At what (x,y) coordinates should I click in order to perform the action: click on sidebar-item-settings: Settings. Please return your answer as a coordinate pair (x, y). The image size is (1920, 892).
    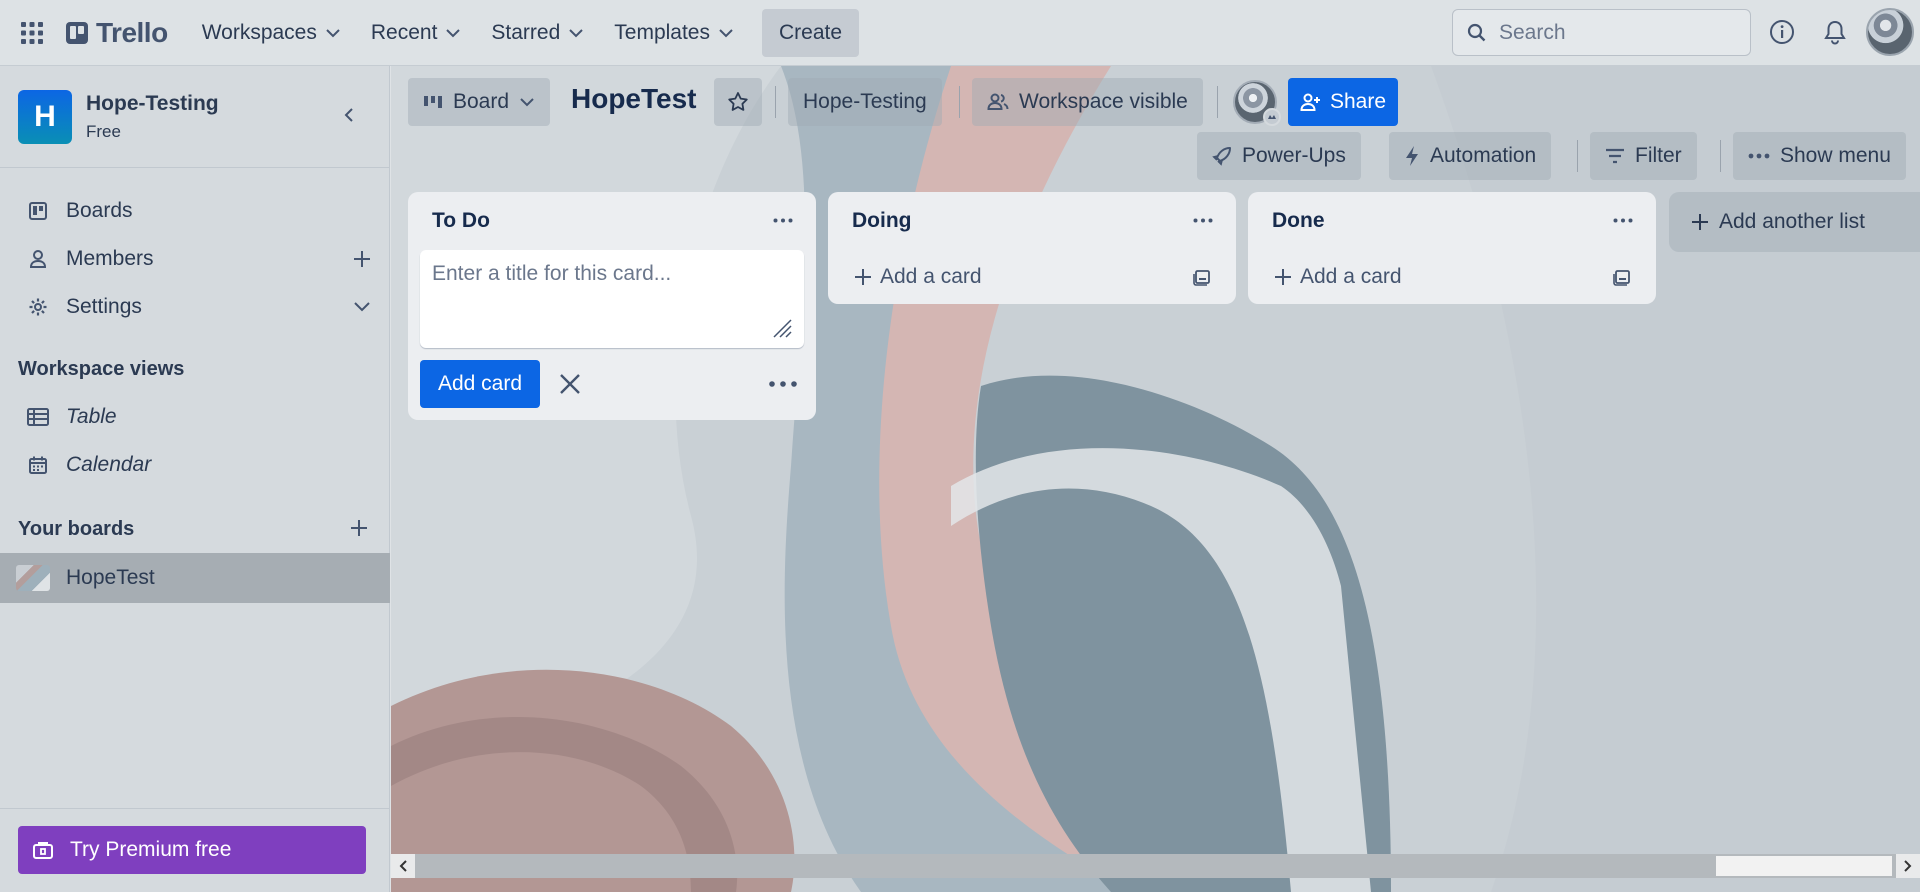
    Looking at the image, I should click on (195, 307).